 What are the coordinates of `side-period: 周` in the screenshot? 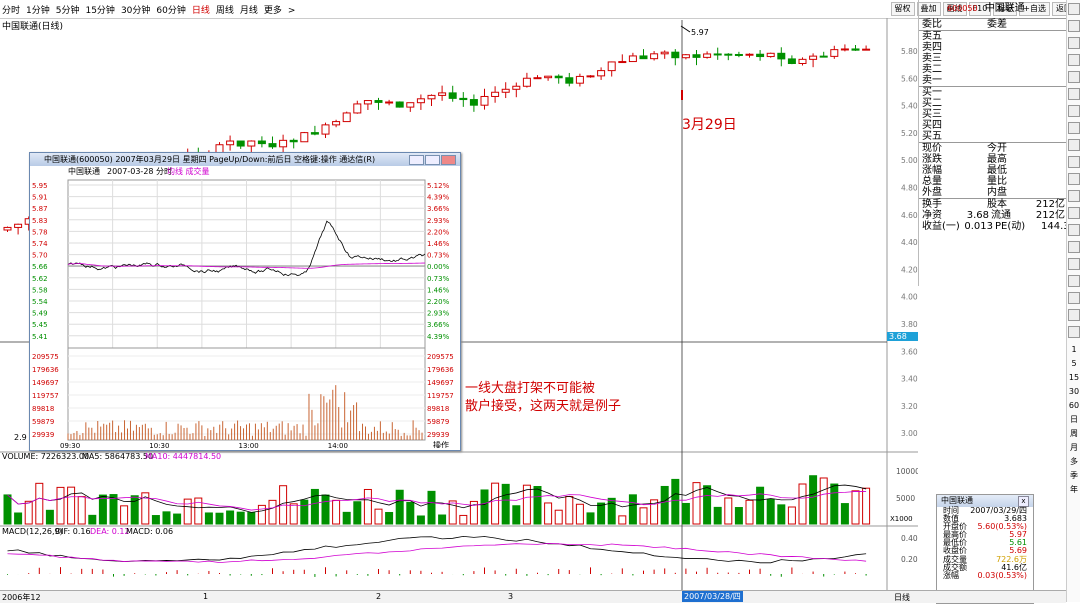 It's located at (1073, 434).